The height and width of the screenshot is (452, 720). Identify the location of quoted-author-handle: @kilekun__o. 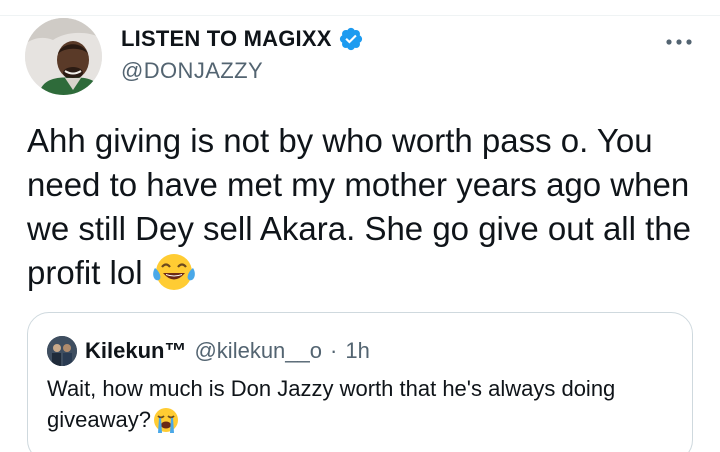
(258, 351).